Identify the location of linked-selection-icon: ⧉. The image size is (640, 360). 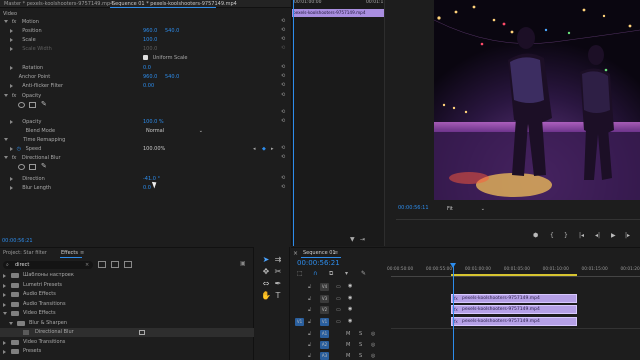
(331, 274).